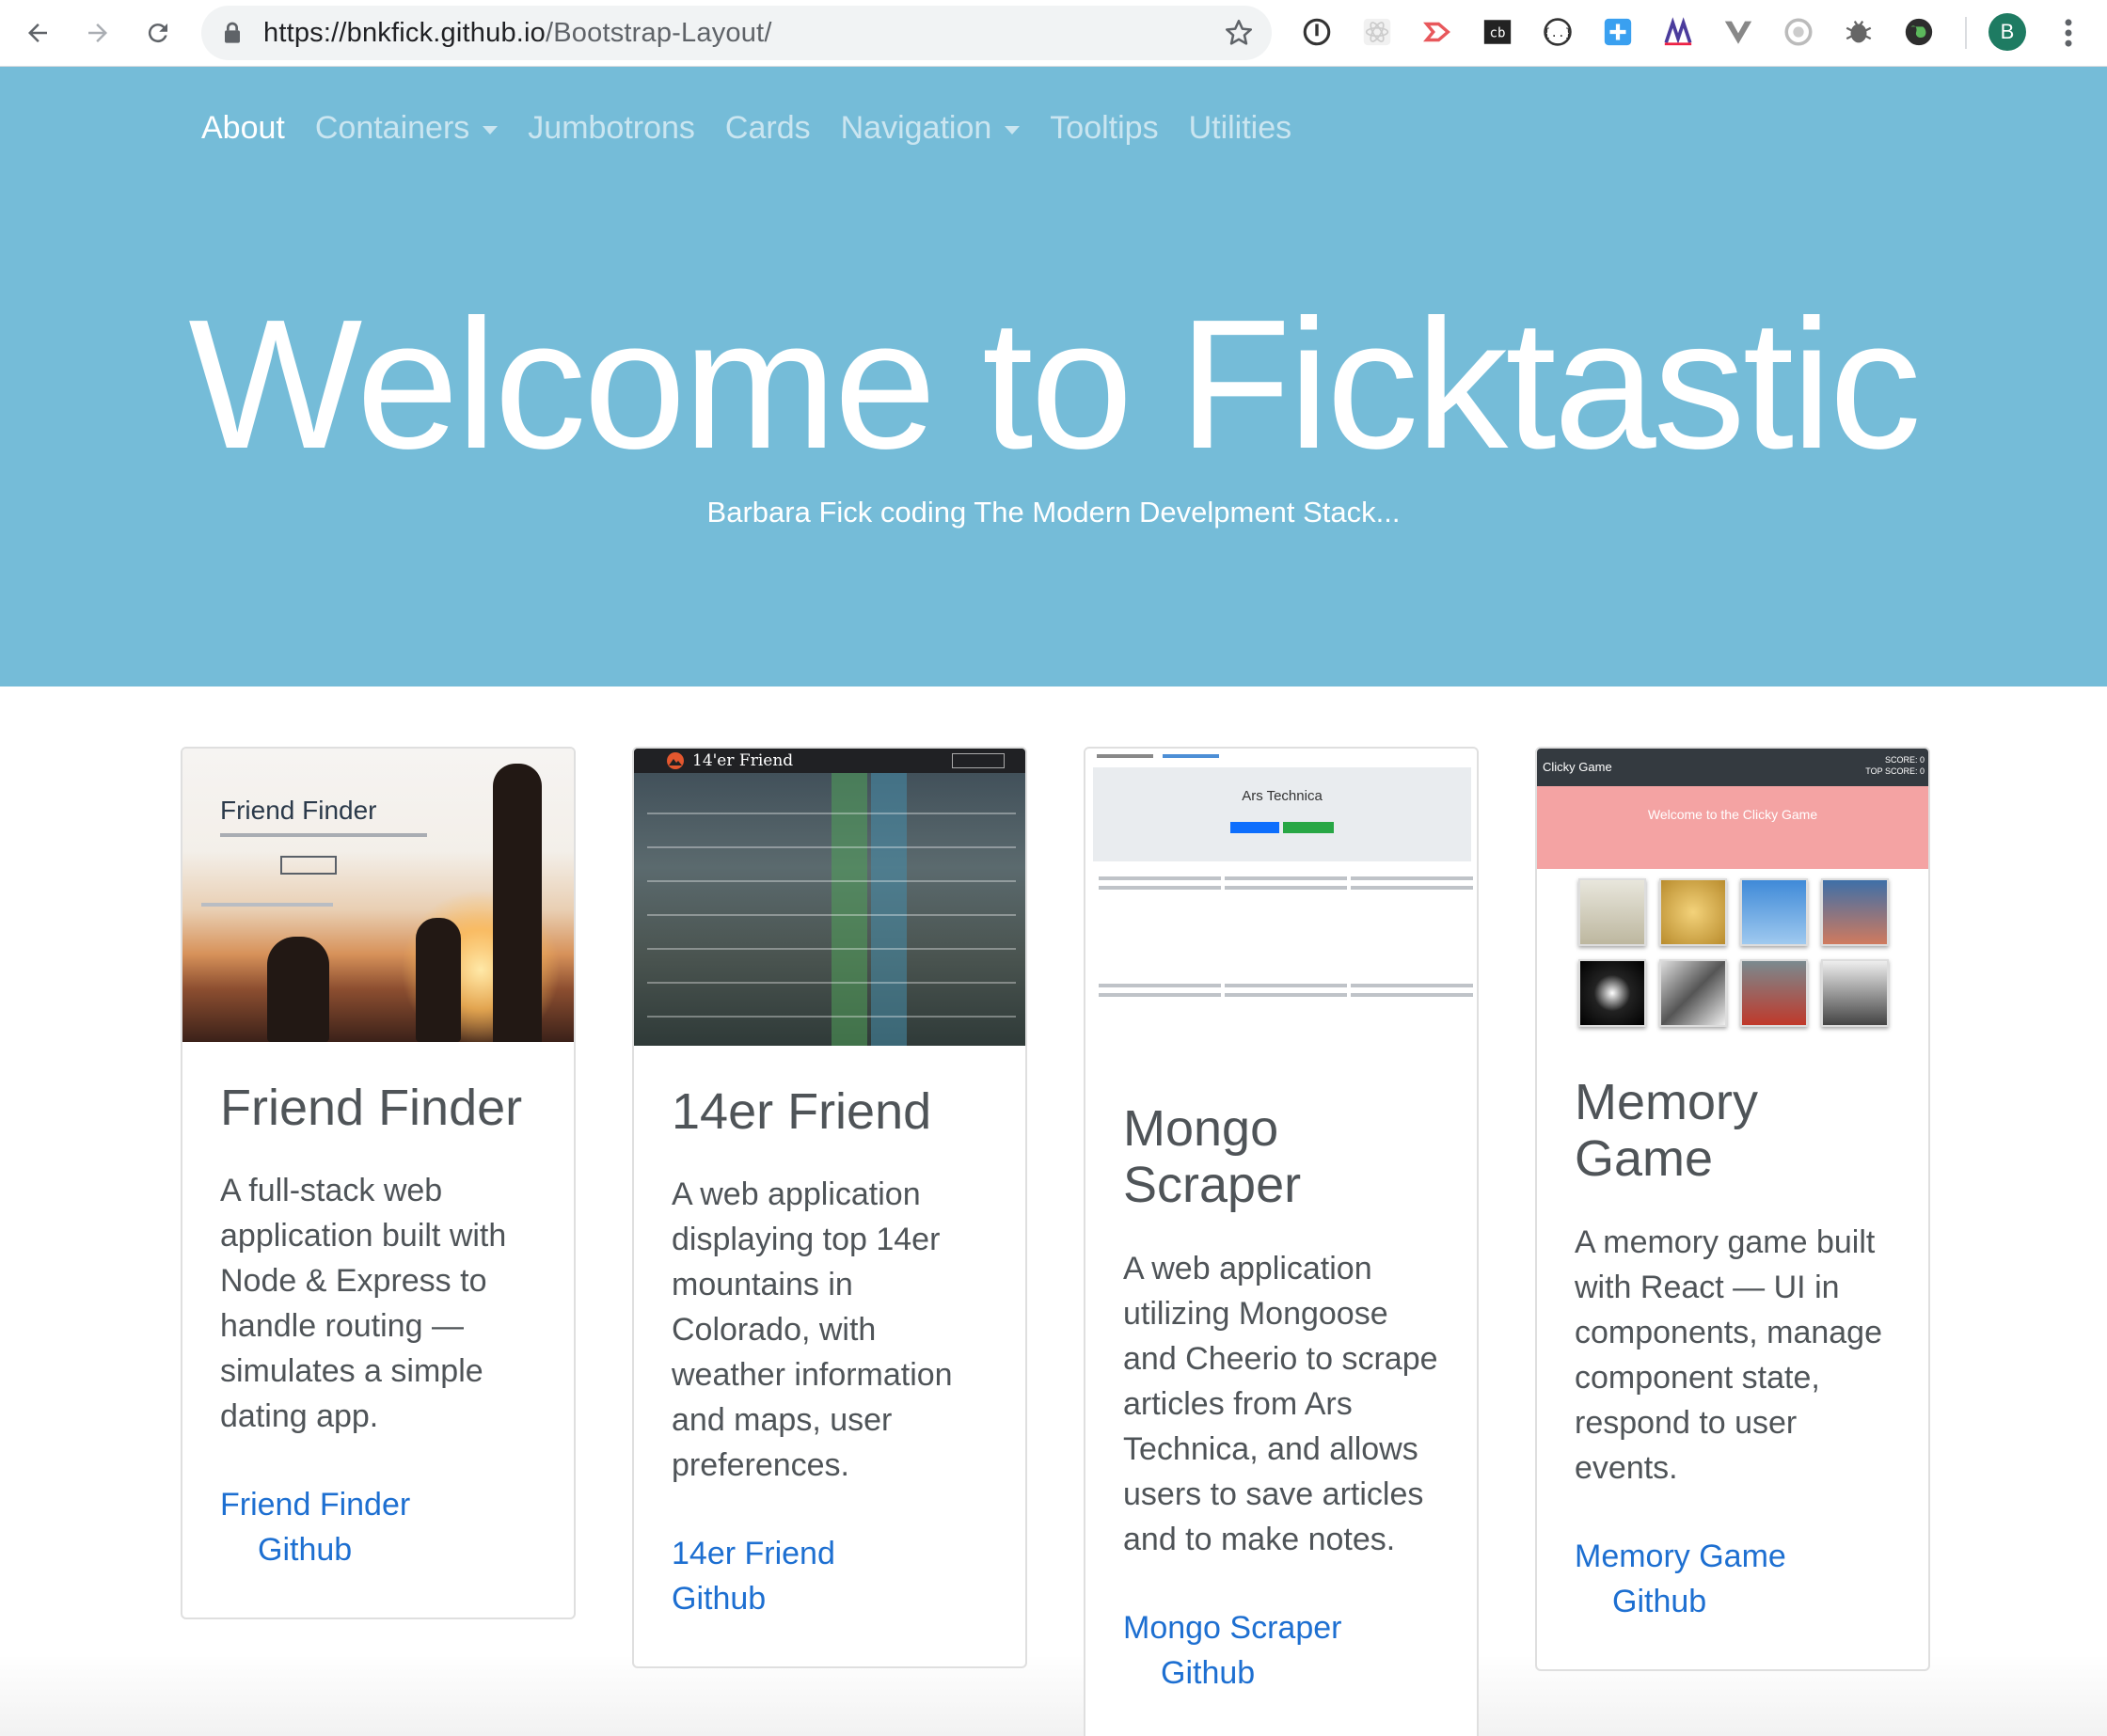 This screenshot has width=2107, height=1736. What do you see at coordinates (1667, 1131) in the screenshot?
I see `card-title: Memory Game` at bounding box center [1667, 1131].